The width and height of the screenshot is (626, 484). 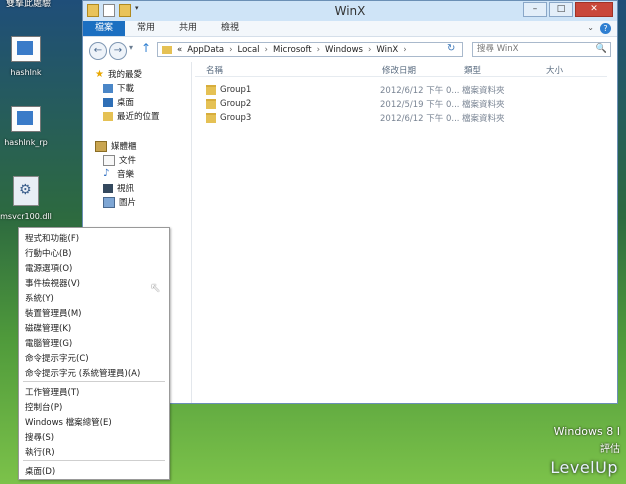 I want to click on desktop-icon-label: hashlnk_rp, so click(x=26, y=142).